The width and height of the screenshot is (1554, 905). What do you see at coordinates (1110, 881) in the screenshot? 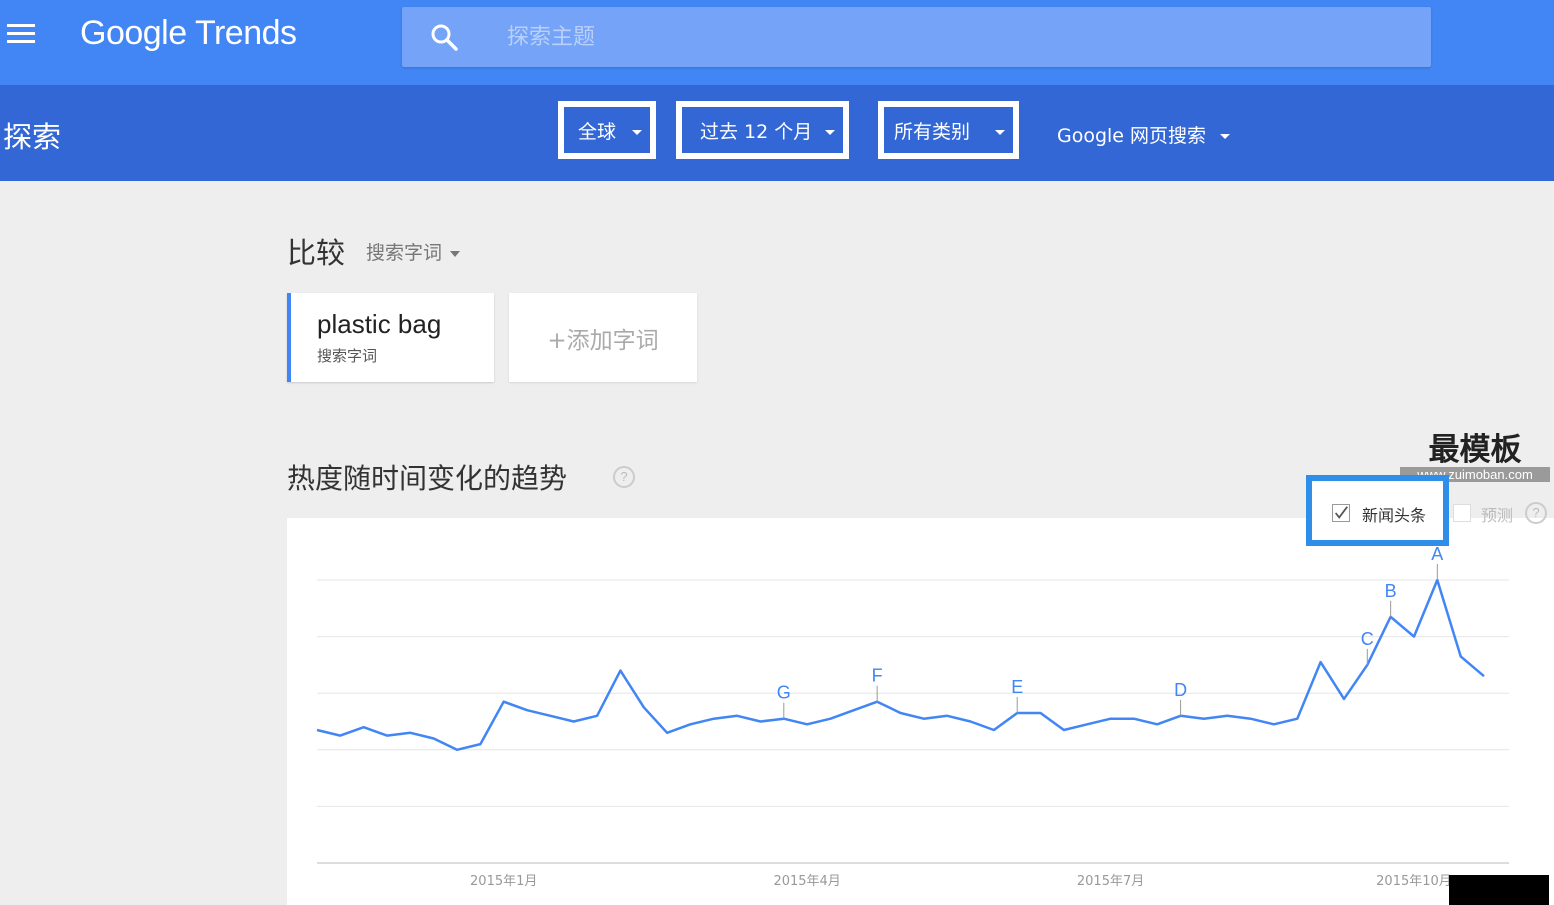
I see `x-tick-label: 2015年7月` at bounding box center [1110, 881].